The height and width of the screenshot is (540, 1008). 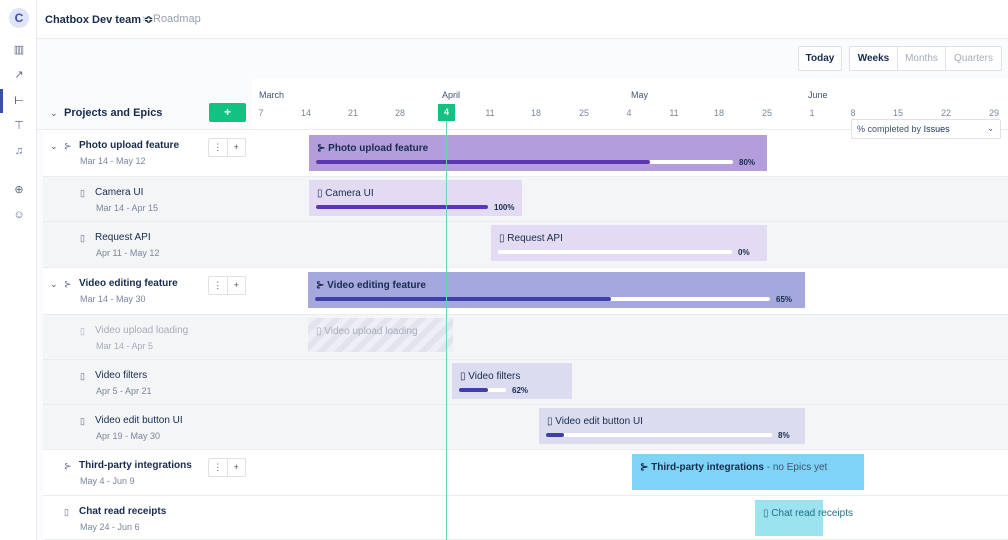 I want to click on timeline-bar: ▯ Video edit button UI 8%, so click(x=672, y=426).